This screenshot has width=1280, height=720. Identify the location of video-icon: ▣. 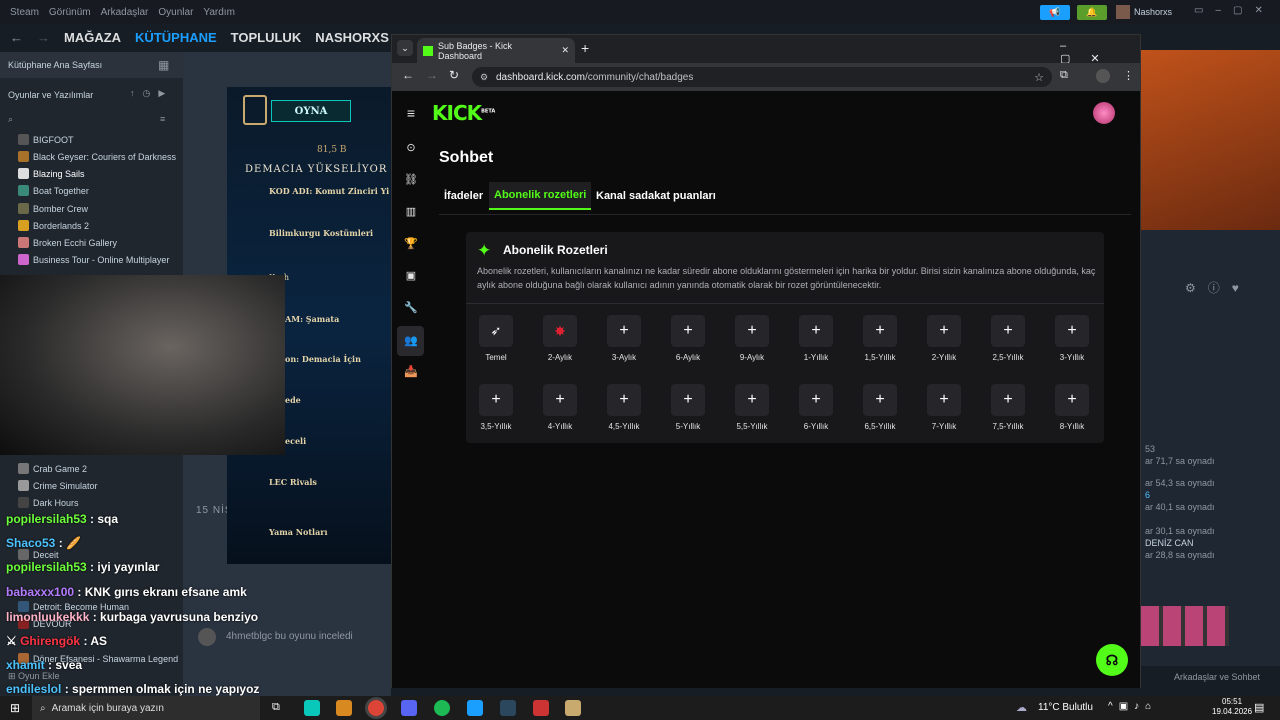
(411, 276).